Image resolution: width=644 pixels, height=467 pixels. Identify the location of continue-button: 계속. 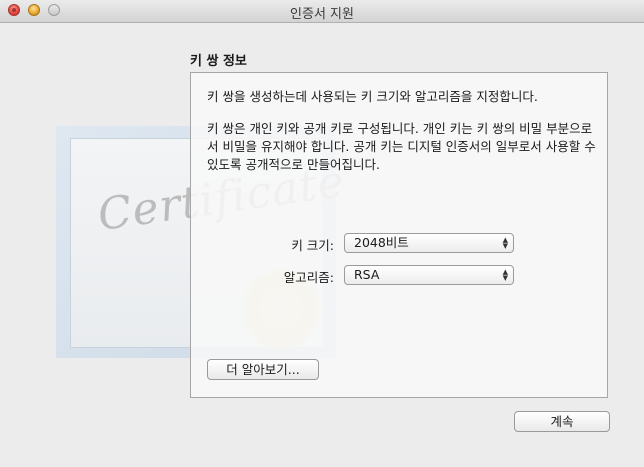
(562, 421).